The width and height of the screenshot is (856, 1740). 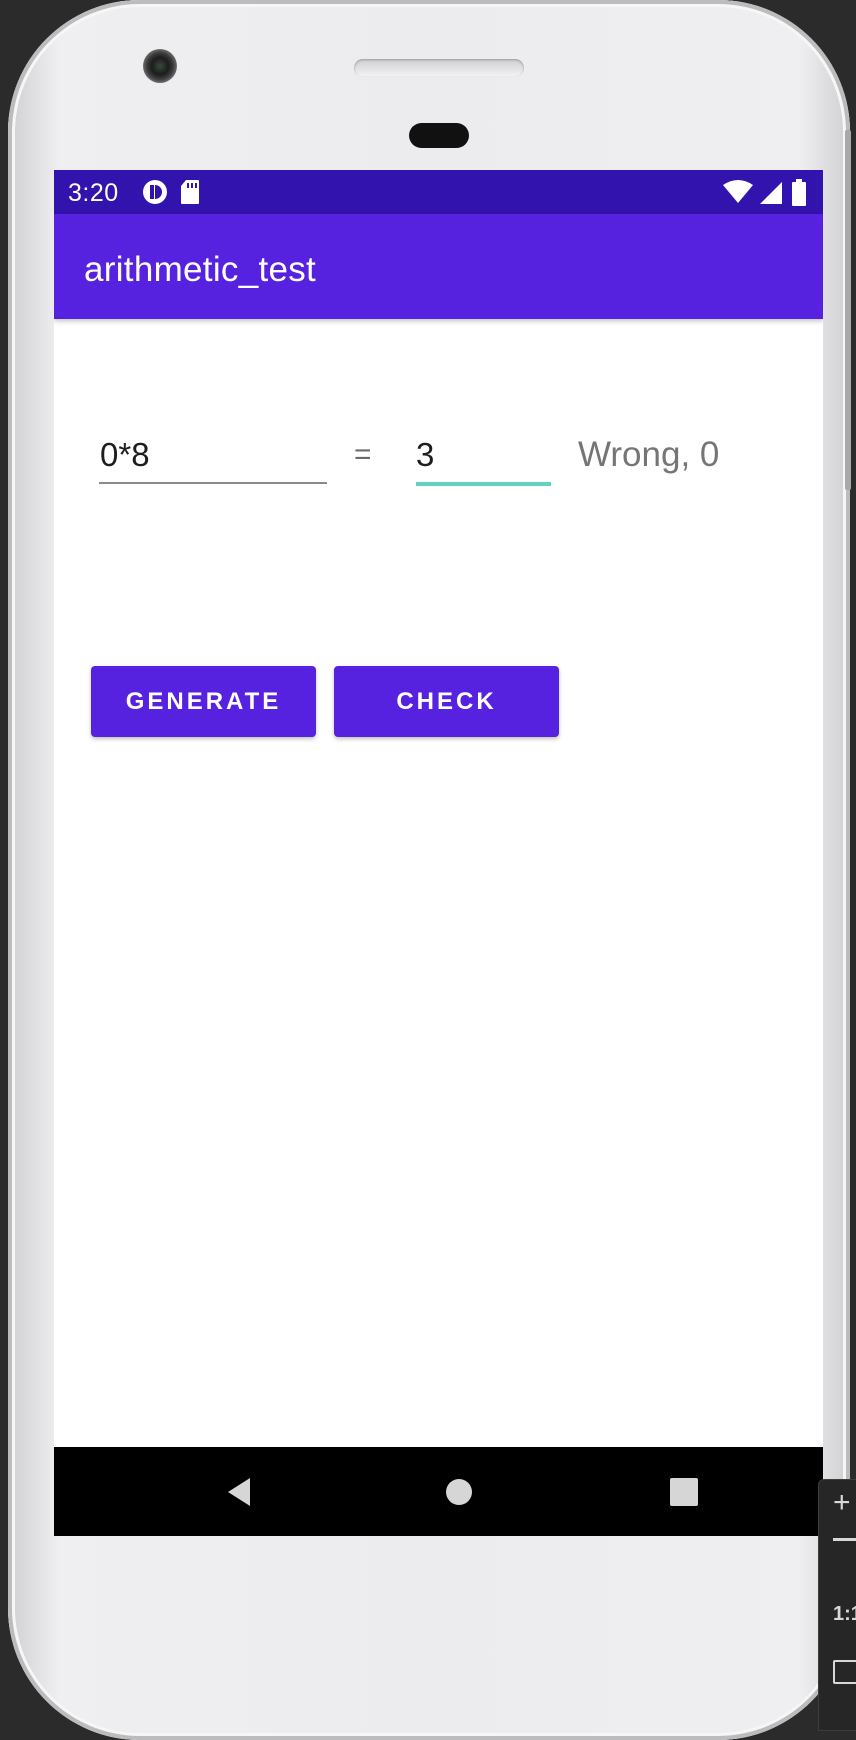 I want to click on zoom-out-icon, so click(x=844, y=1539).